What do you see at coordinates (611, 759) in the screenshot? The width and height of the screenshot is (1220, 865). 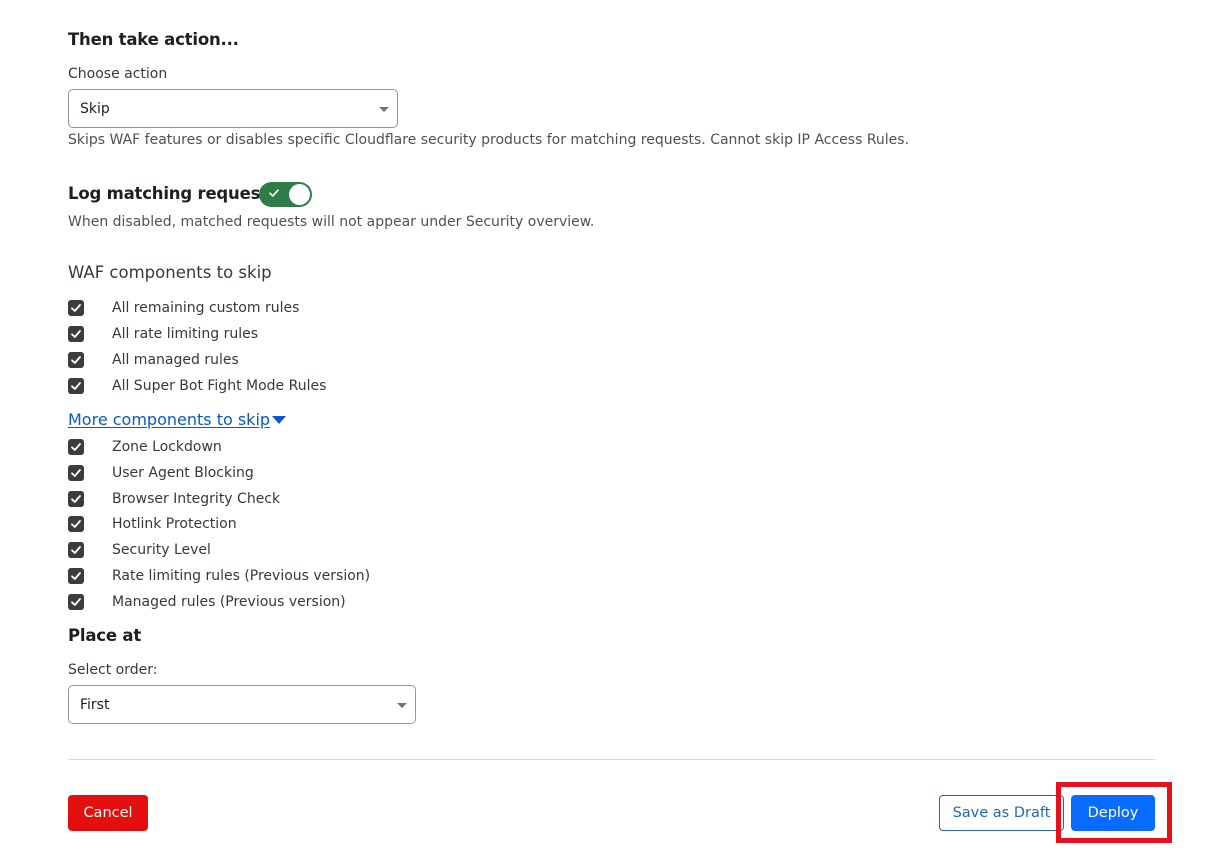 I see `footer-divider` at bounding box center [611, 759].